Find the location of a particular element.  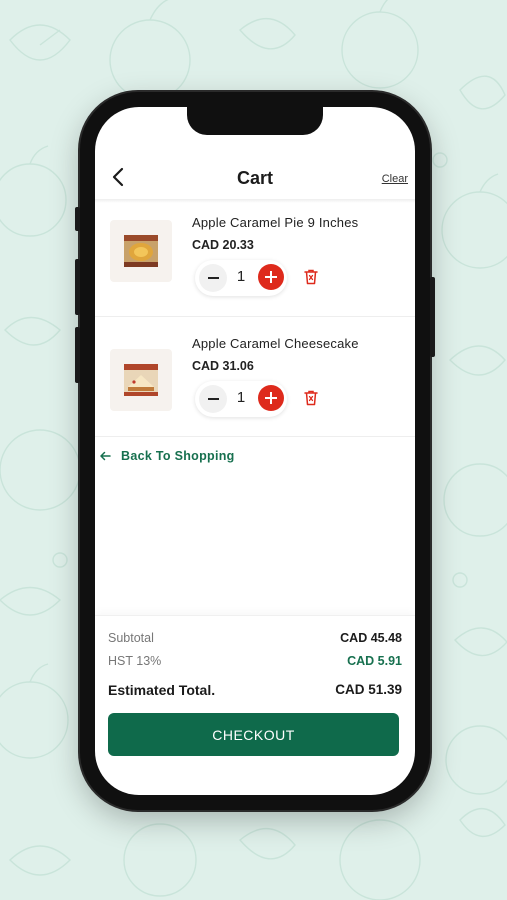

cart-header: Cart Clear is located at coordinates (255, 177).